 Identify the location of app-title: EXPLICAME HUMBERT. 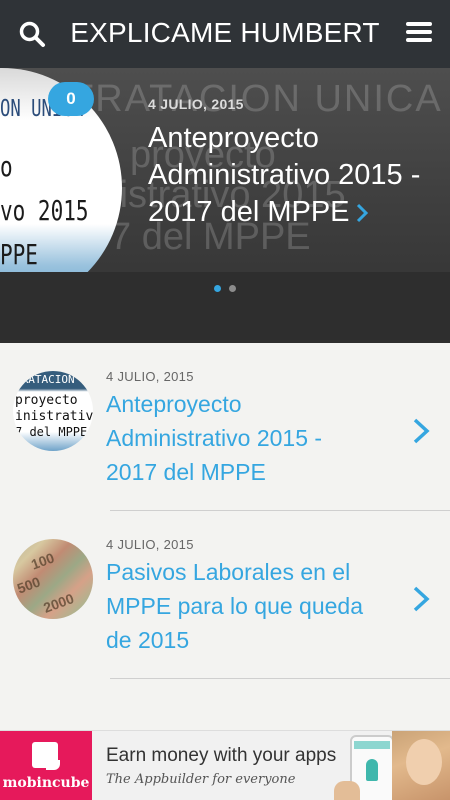
(225, 32).